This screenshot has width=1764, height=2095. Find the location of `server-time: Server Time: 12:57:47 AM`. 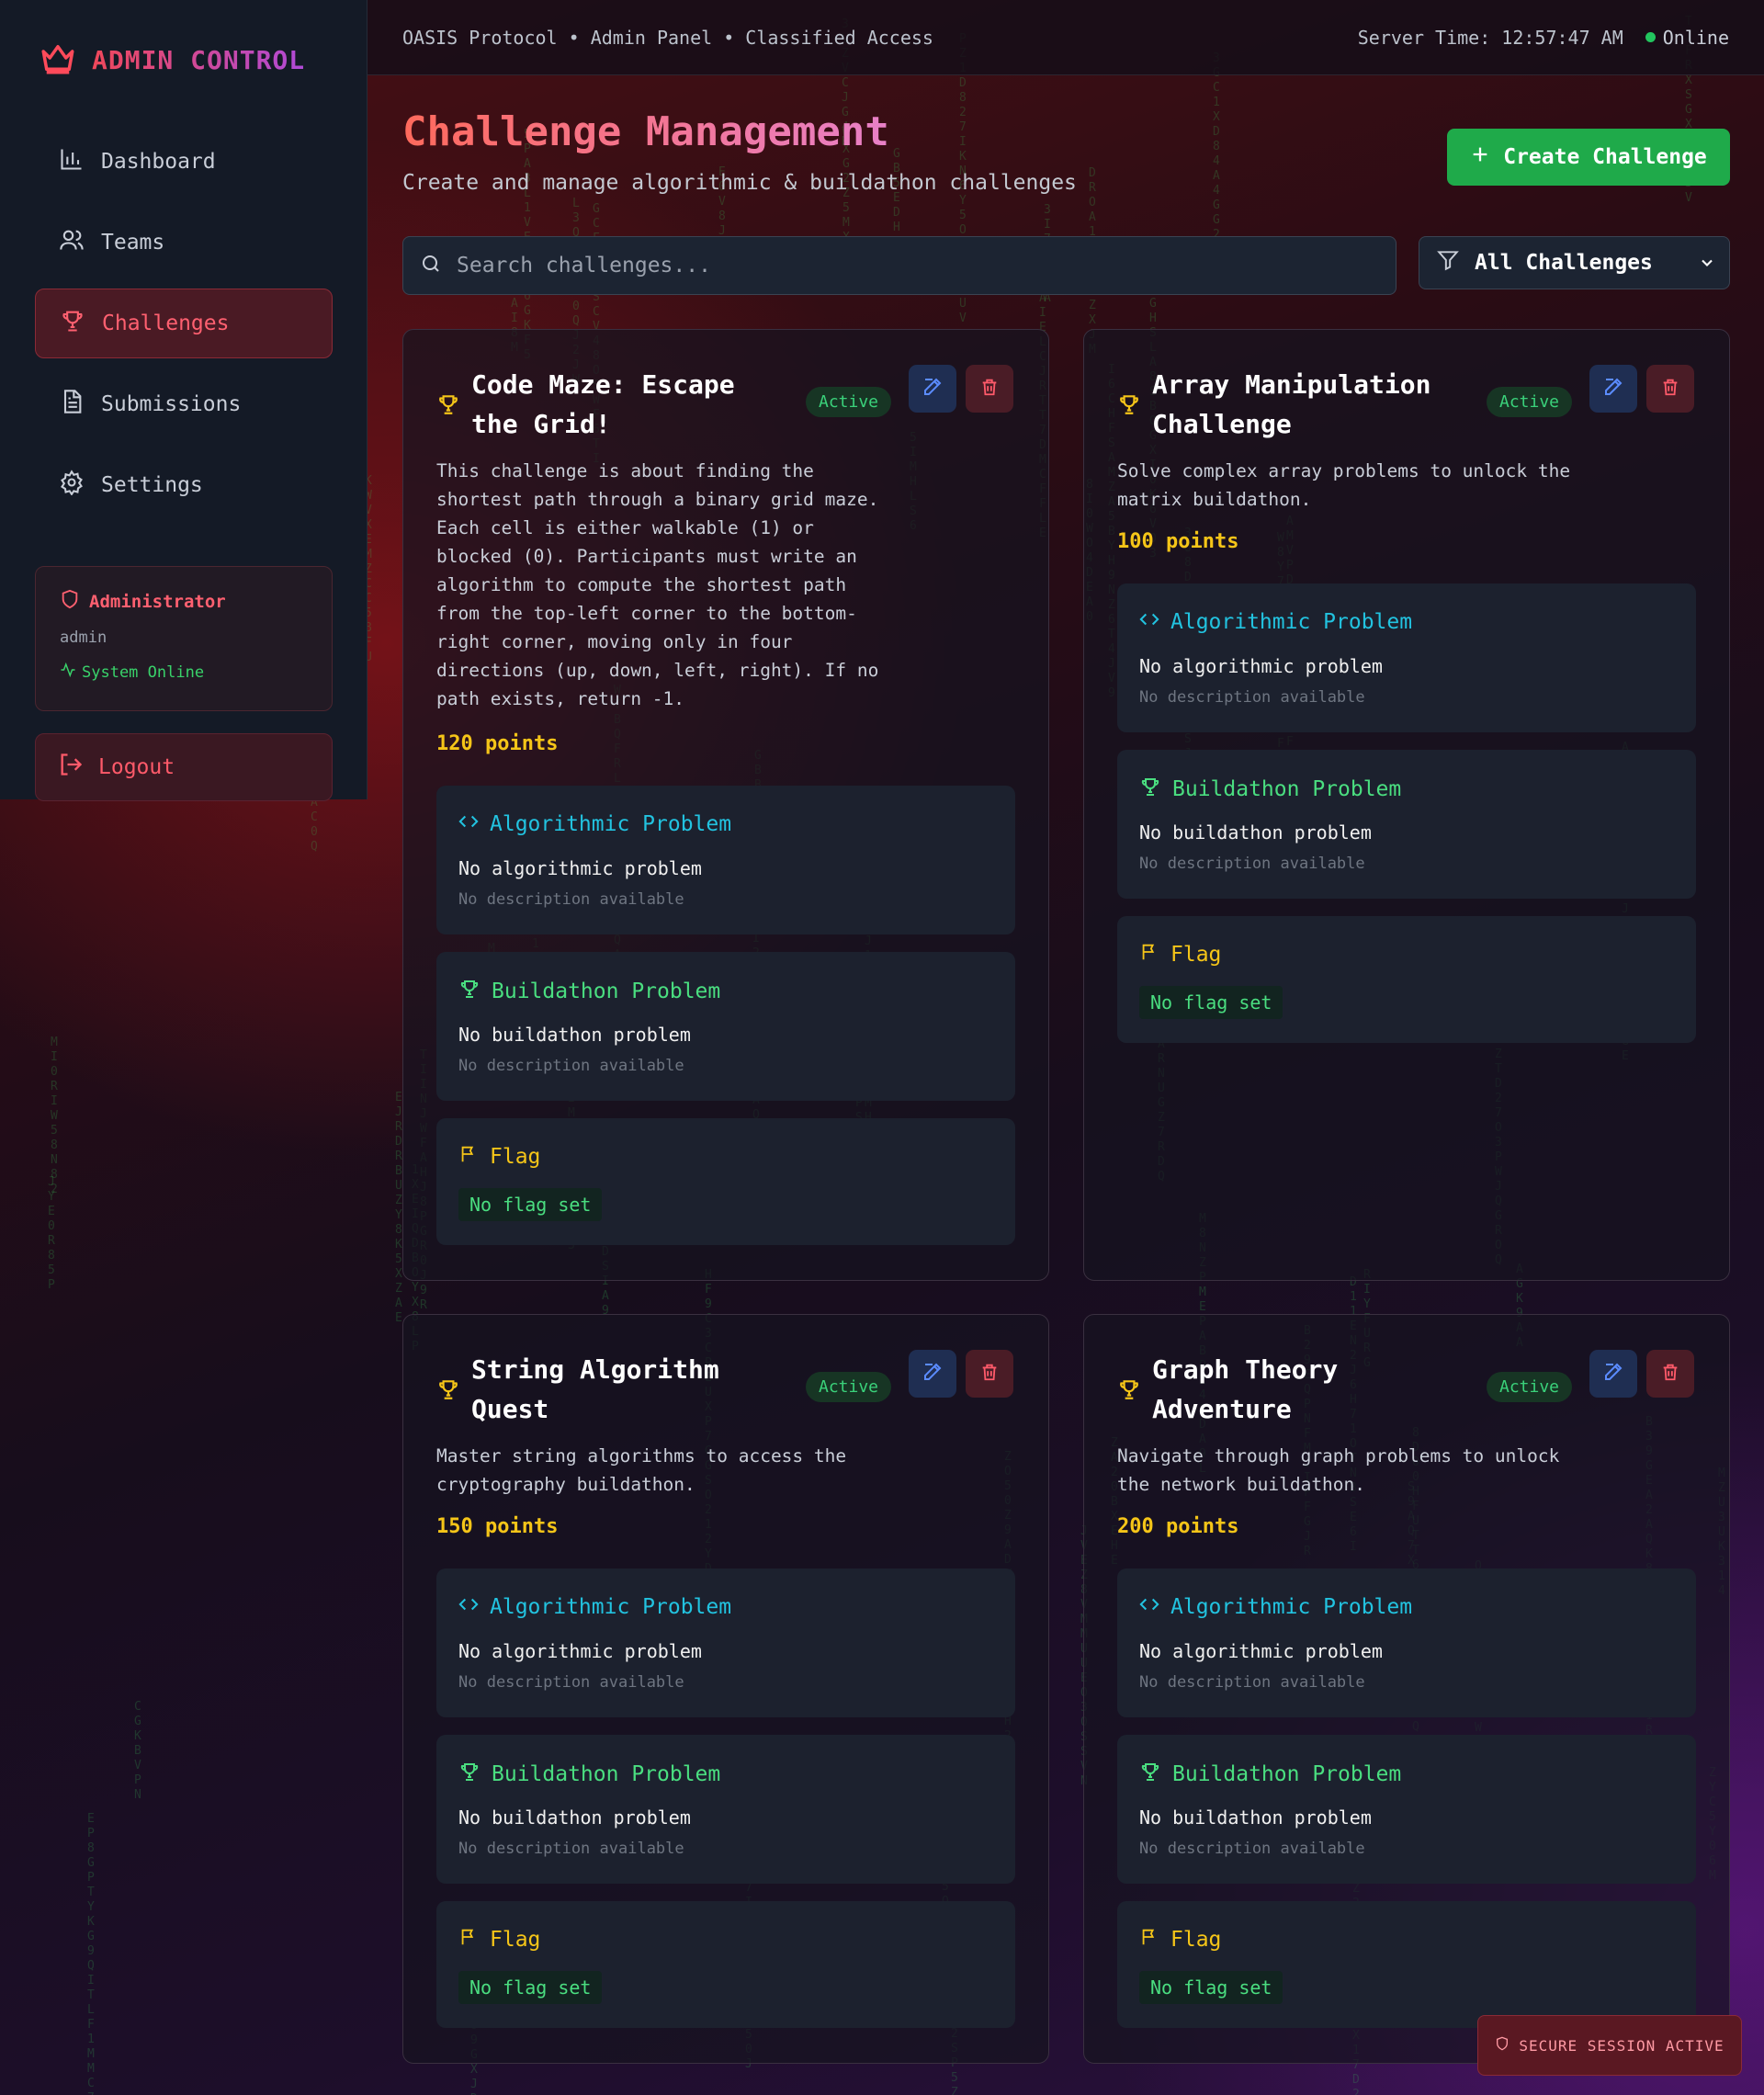

server-time: Server Time: 12:57:47 AM is located at coordinates (1490, 37).